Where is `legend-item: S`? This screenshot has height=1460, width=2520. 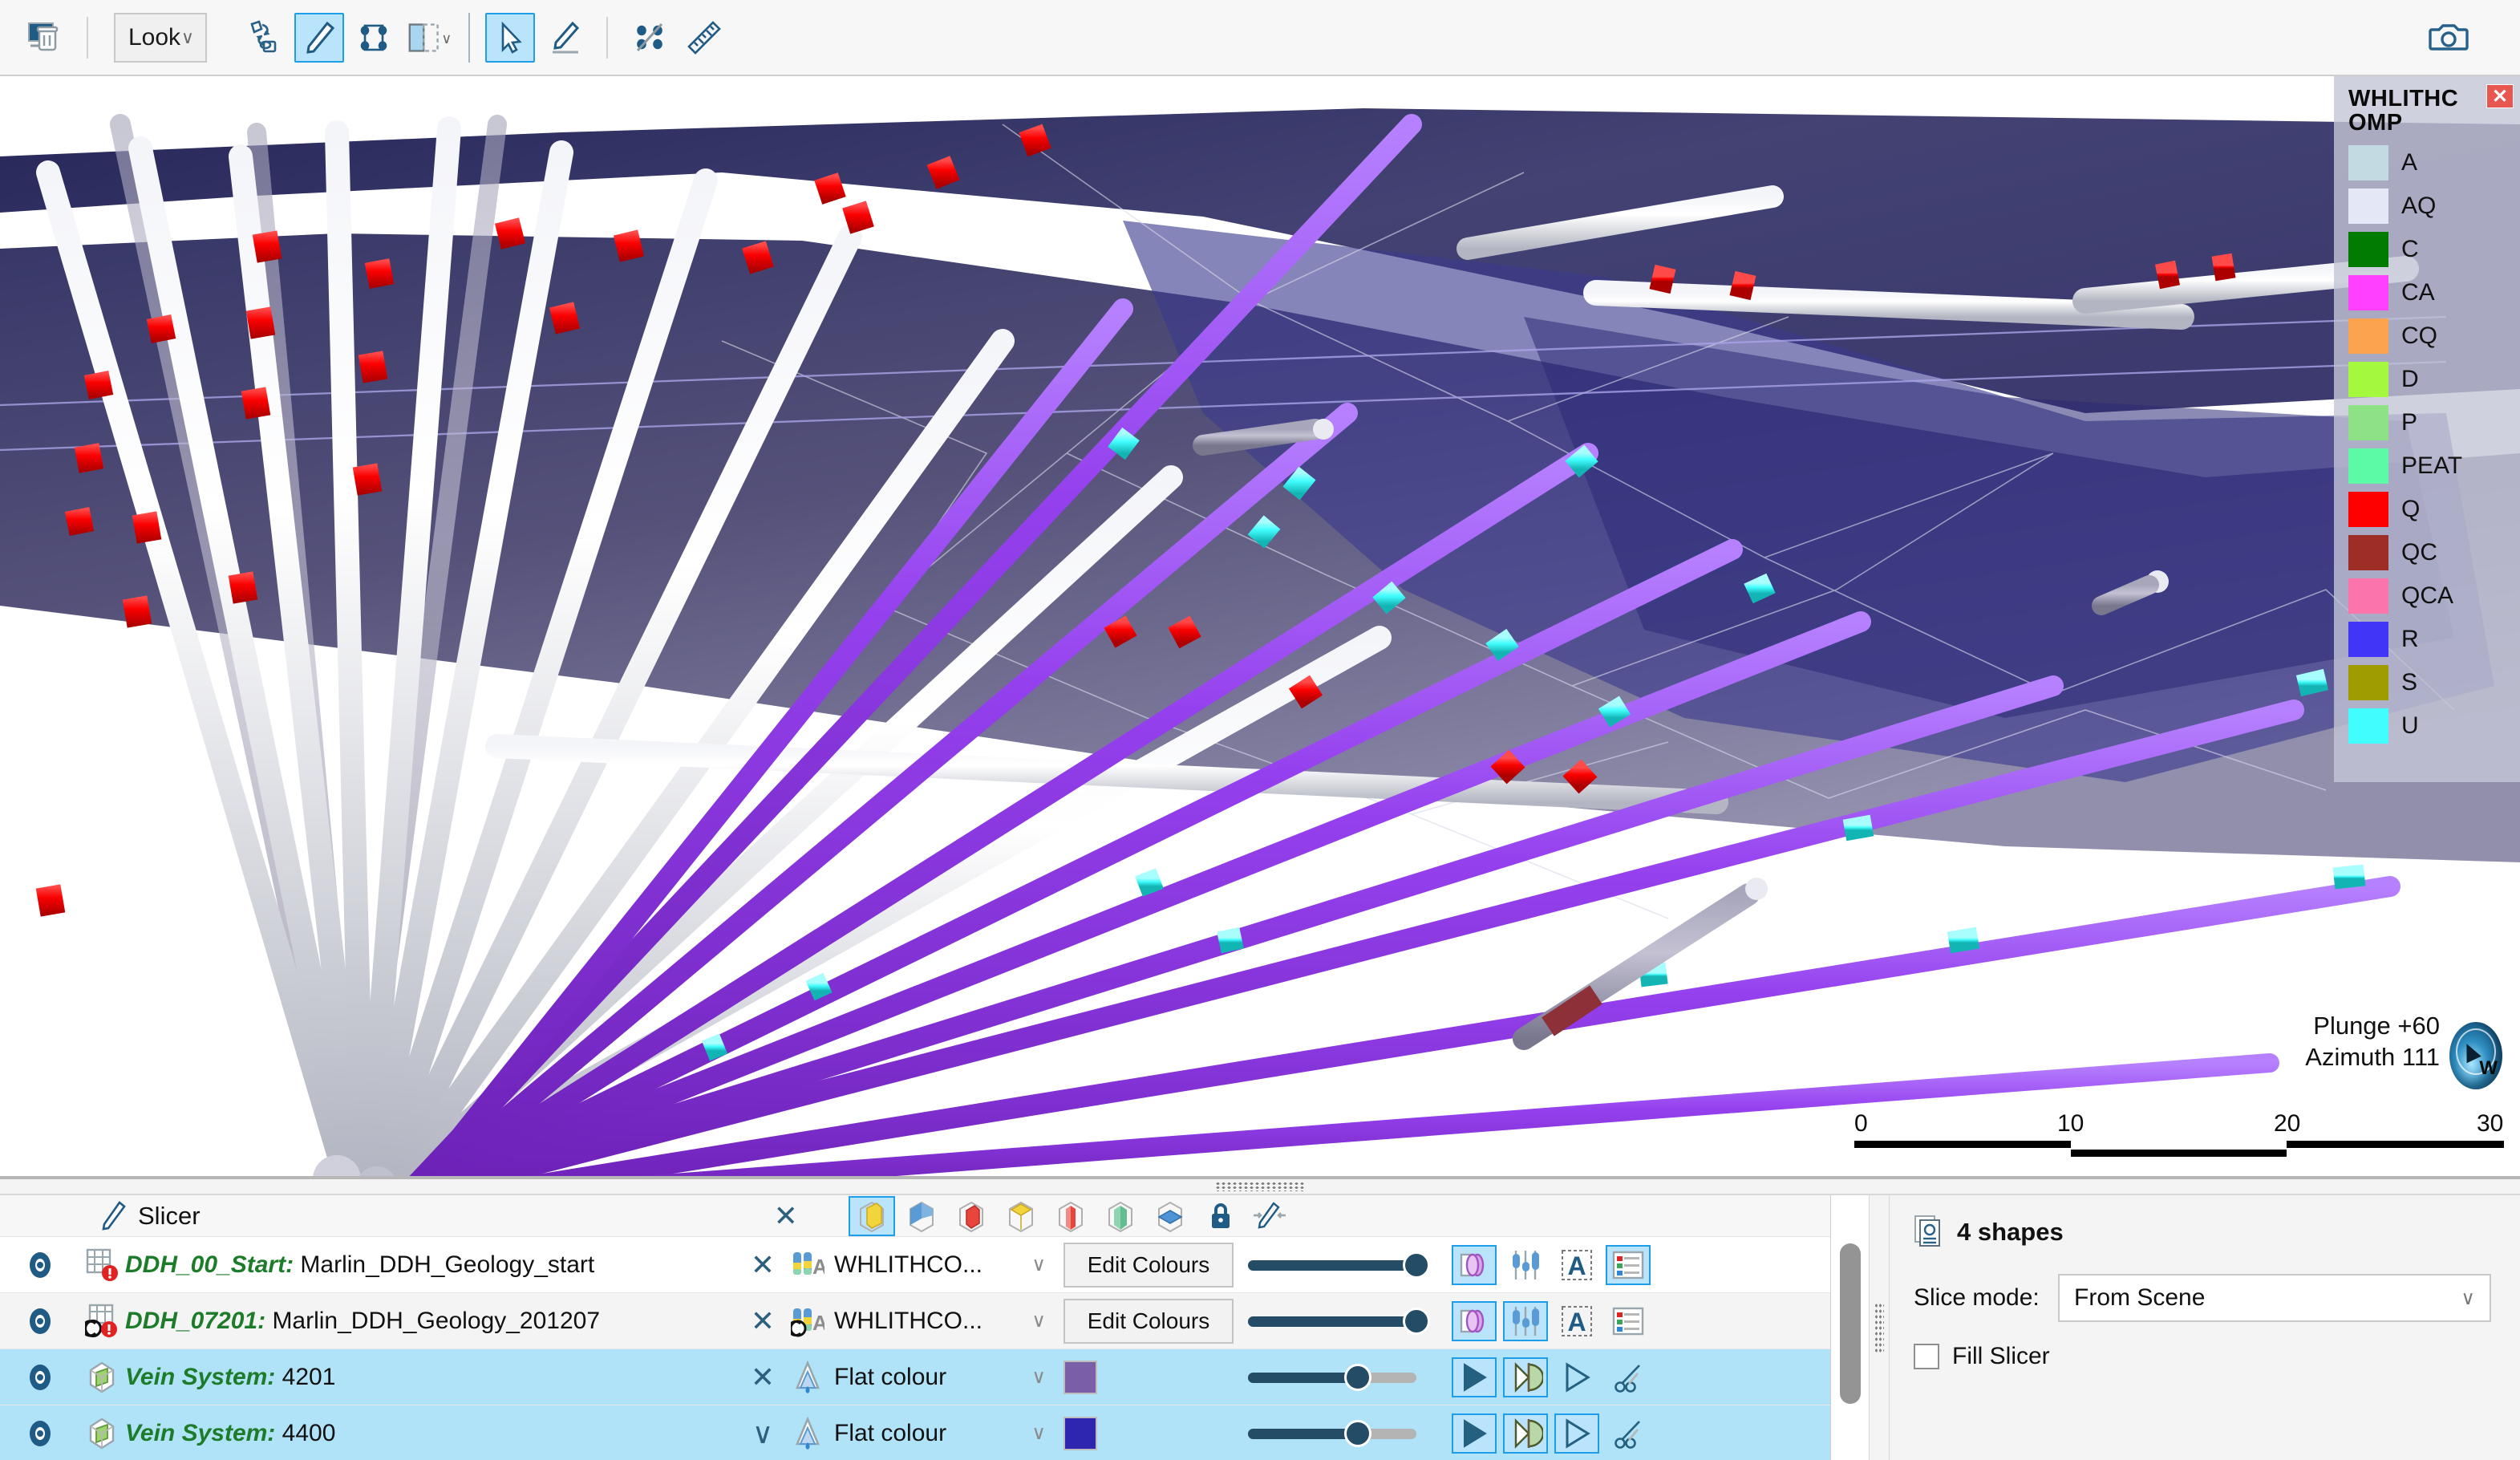
legend-item: S is located at coordinates (2434, 682).